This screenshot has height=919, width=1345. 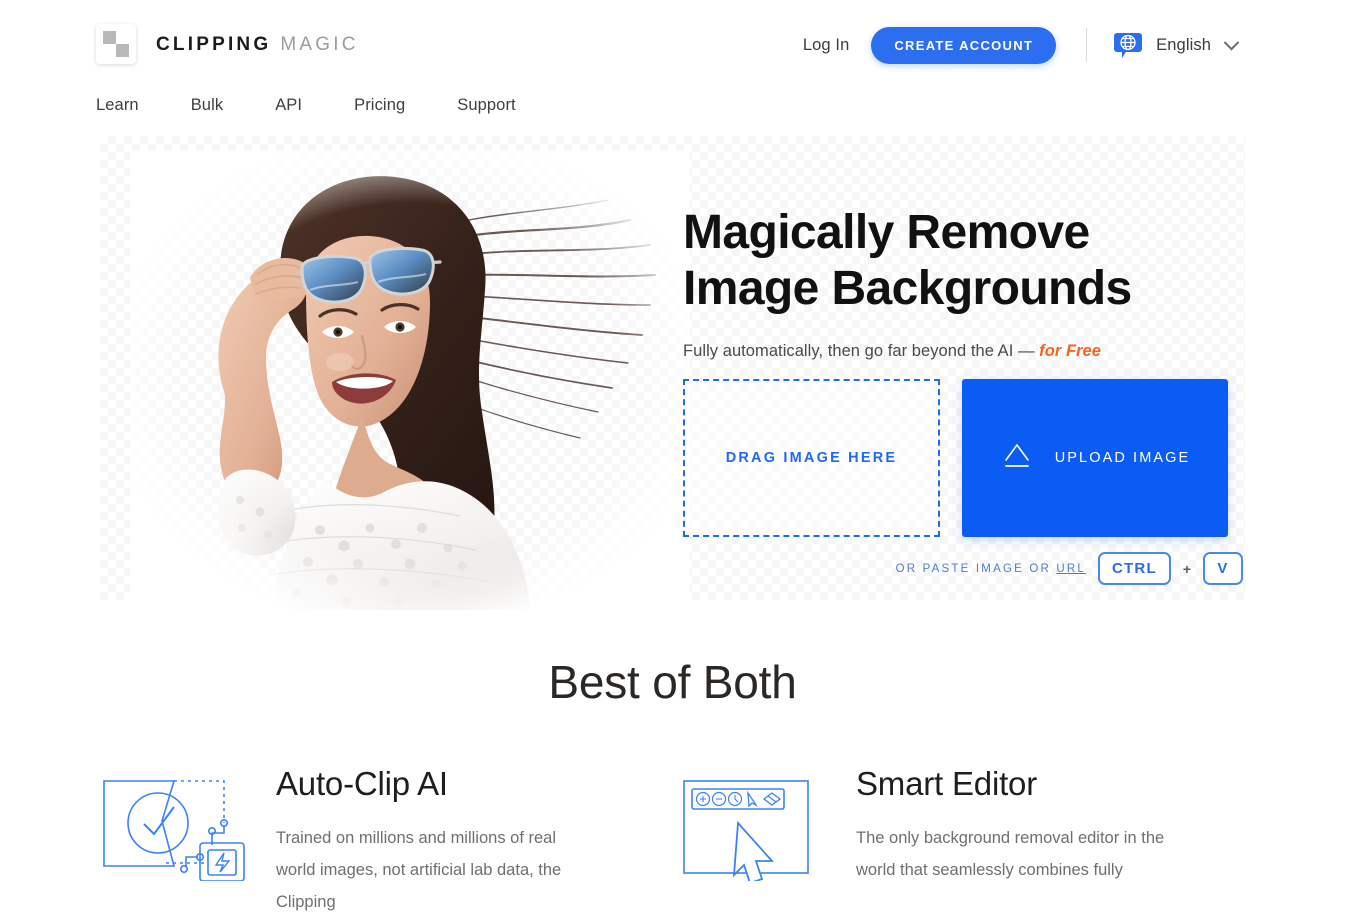 What do you see at coordinates (1122, 458) in the screenshot?
I see `upload-image-label: UPLOAD IMAGE` at bounding box center [1122, 458].